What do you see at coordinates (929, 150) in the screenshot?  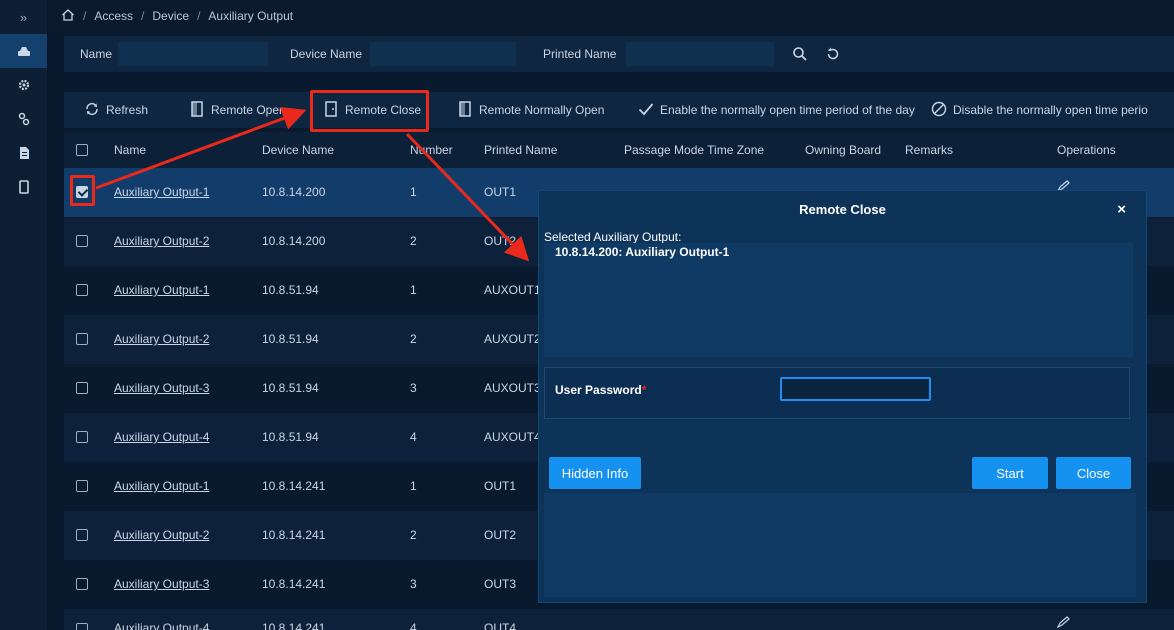 I see `header-remarks: Remarks` at bounding box center [929, 150].